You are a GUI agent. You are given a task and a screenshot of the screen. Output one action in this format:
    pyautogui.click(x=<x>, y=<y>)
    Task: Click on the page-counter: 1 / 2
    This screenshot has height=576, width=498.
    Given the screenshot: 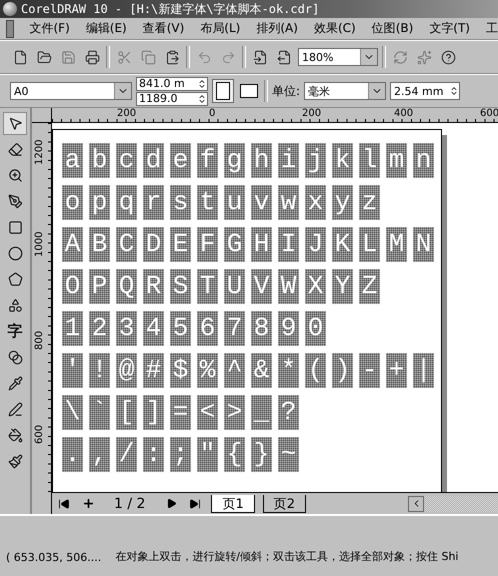 What is the action you would take?
    pyautogui.click(x=130, y=504)
    